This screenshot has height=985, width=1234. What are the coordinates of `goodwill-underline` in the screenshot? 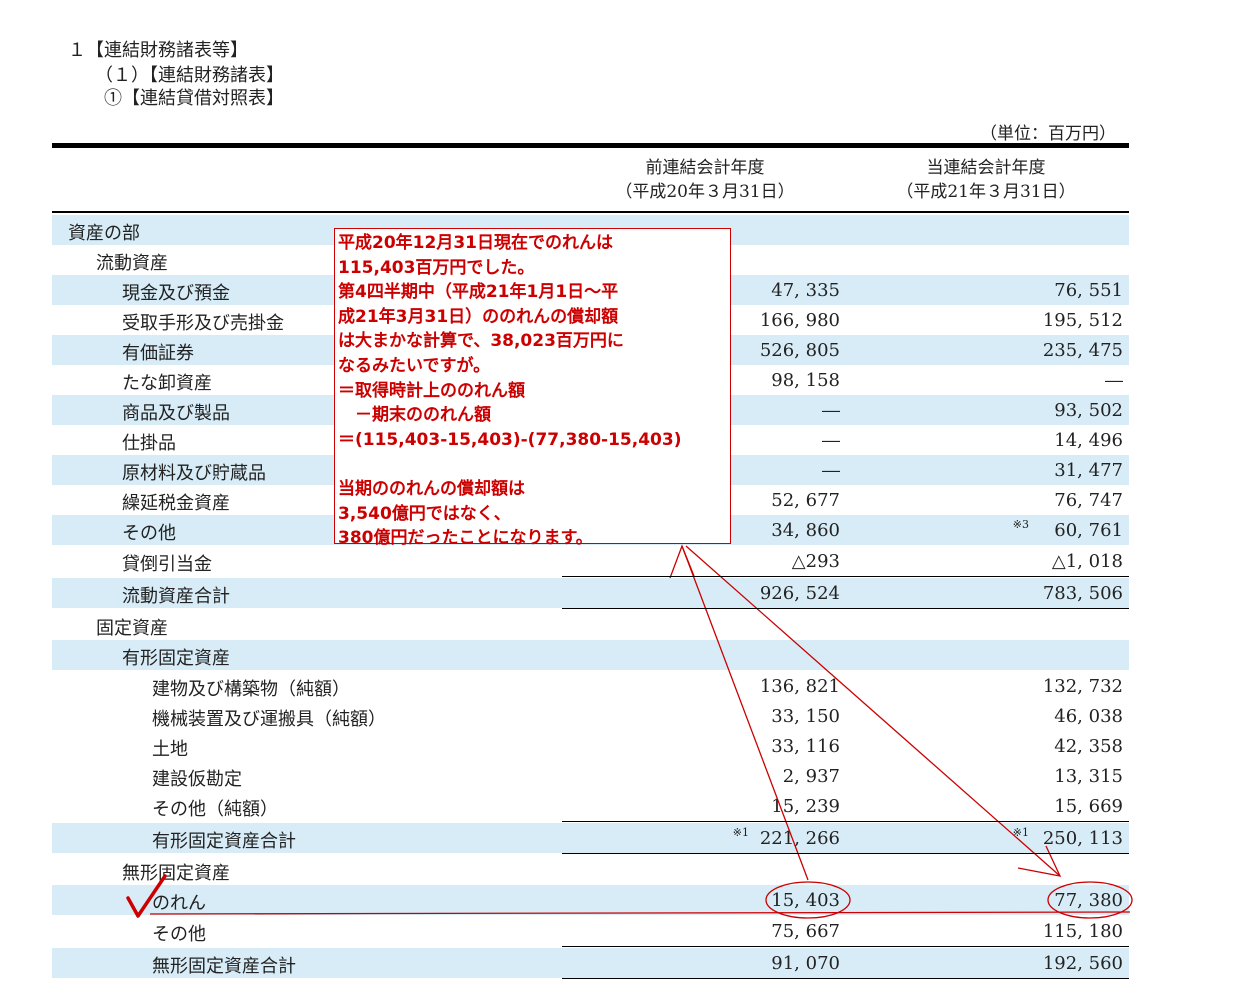 It's located at (640, 913).